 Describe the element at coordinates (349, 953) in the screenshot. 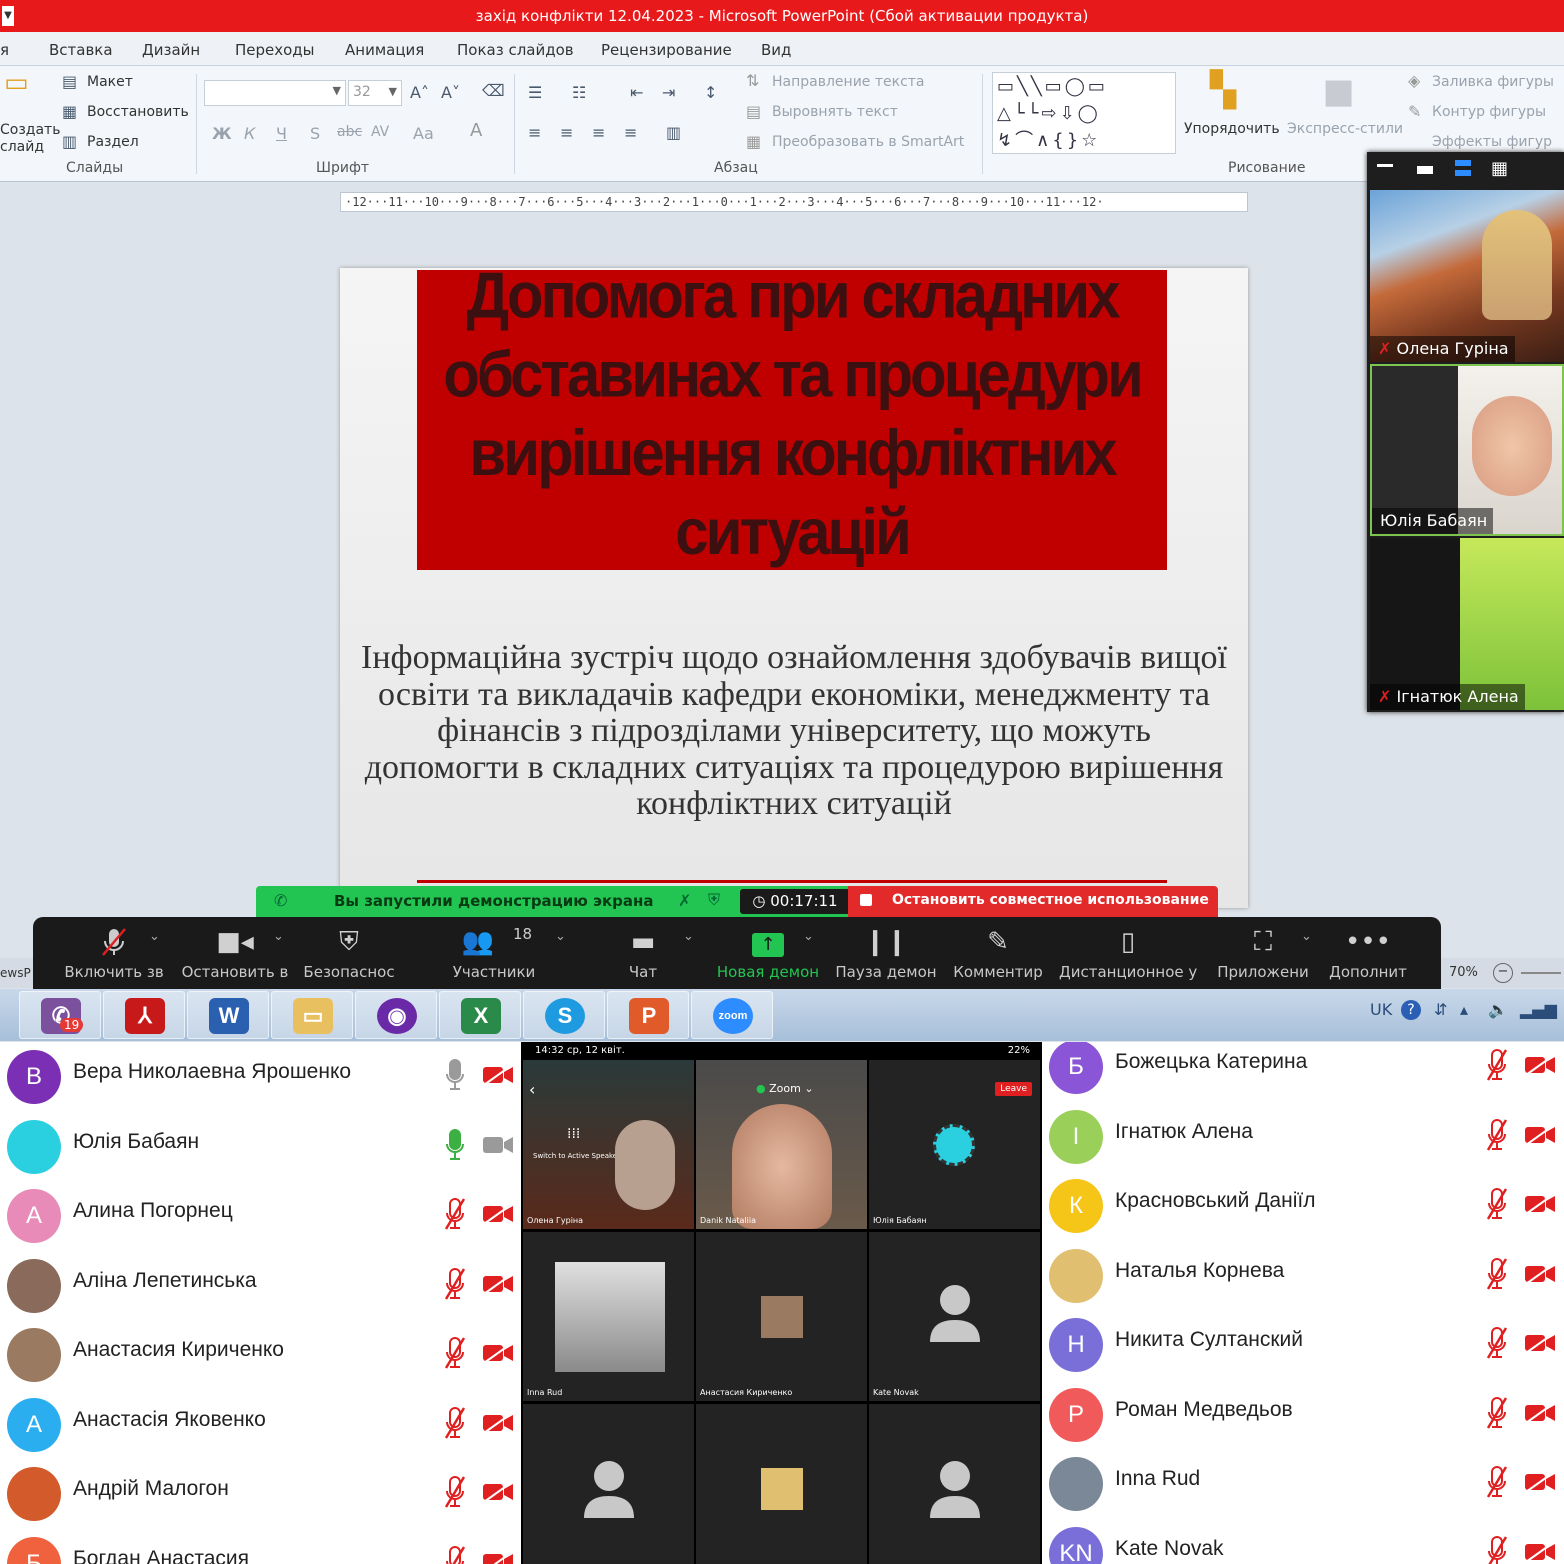

I see `security-button: ⛨ Безопаснос` at that location.